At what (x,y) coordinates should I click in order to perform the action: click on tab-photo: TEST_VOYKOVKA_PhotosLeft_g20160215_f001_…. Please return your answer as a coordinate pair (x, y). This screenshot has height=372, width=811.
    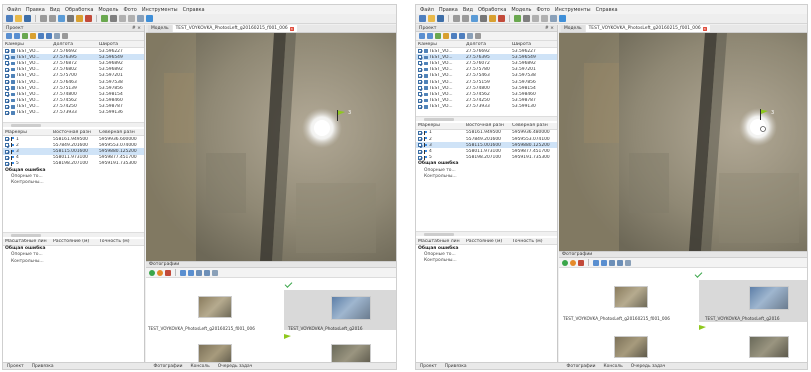
    Looking at the image, I should click on (234, 28).